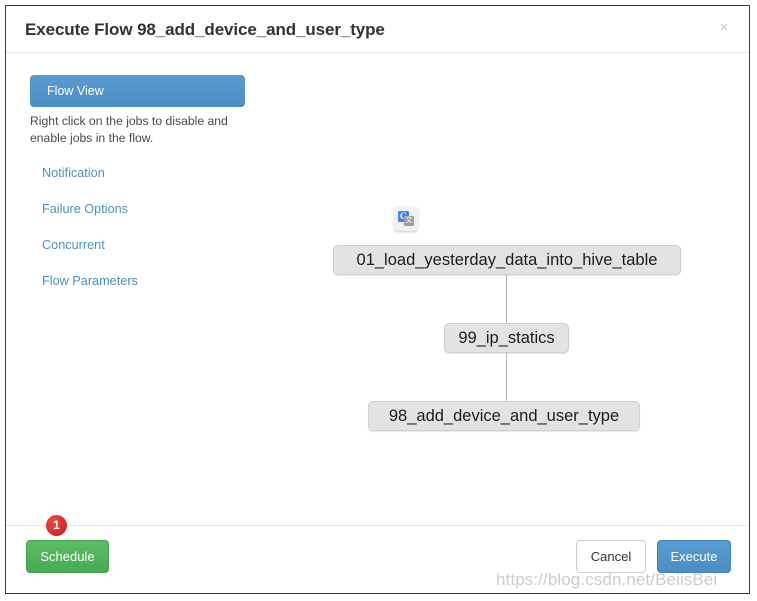 Image resolution: width=757 pixels, height=601 pixels. I want to click on cancel-button: Cancel, so click(611, 556).